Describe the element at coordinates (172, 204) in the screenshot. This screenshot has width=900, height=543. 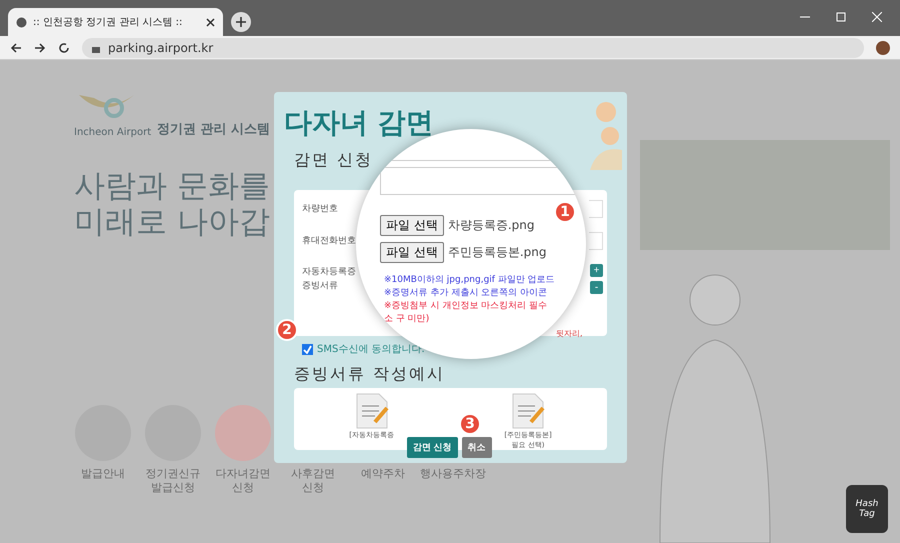
I see `hero-heading: 사람과 문화를 미래로 나아갑` at that location.